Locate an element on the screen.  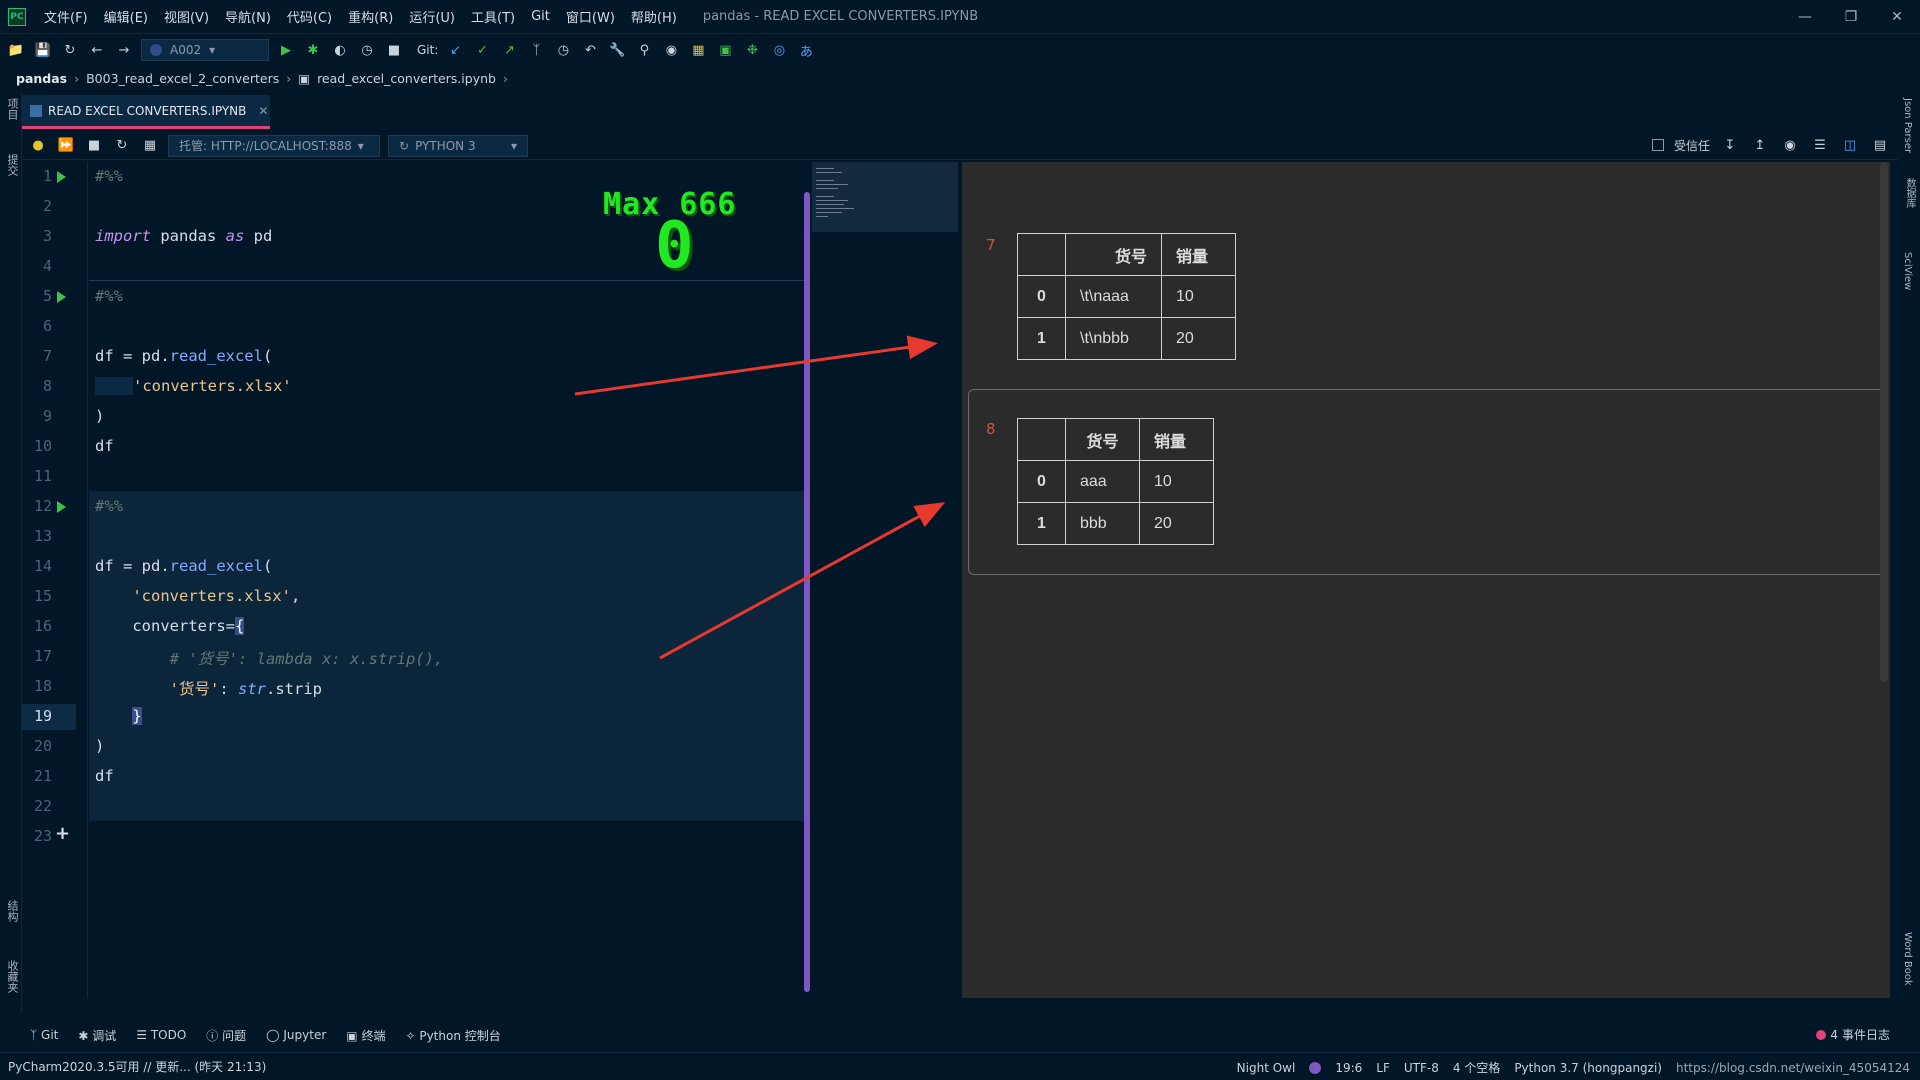
jupyter-tool-tab: ◯ Jupyter is located at coordinates (296, 1035).